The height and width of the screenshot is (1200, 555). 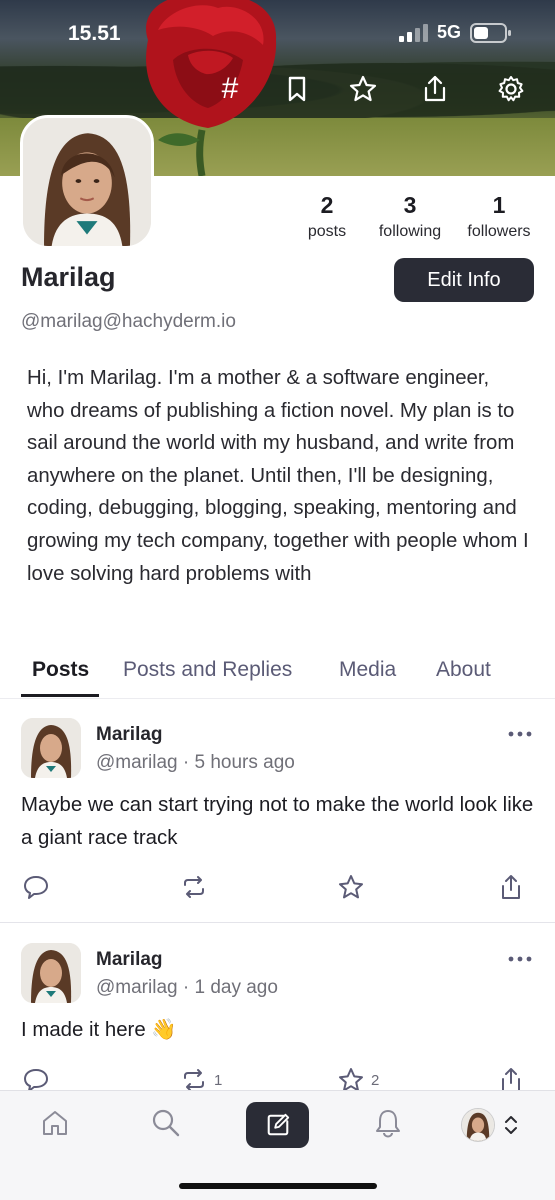 I want to click on boost-button, so click(x=197, y=887).